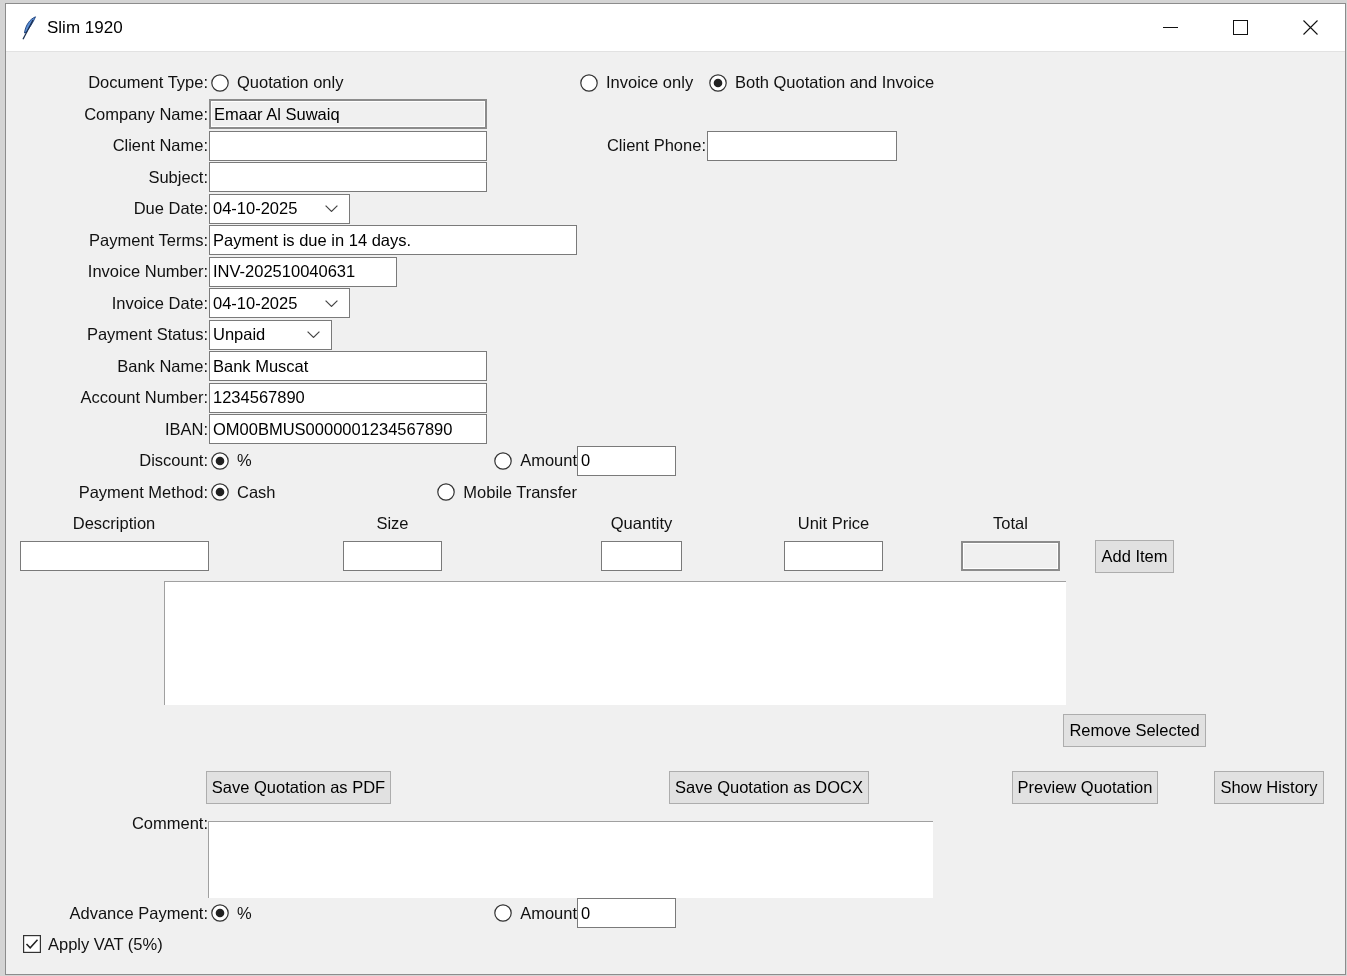  What do you see at coordinates (147, 272) in the screenshot?
I see `field-label: Invoice Number:` at bounding box center [147, 272].